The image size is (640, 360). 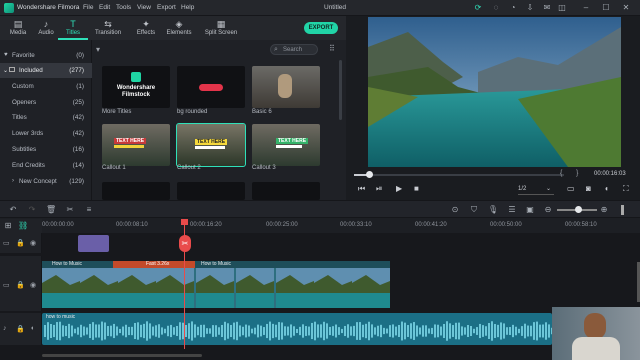 What do you see at coordinates (610, 174) in the screenshot?
I see `timecode: 00:00:16:03` at bounding box center [610, 174].